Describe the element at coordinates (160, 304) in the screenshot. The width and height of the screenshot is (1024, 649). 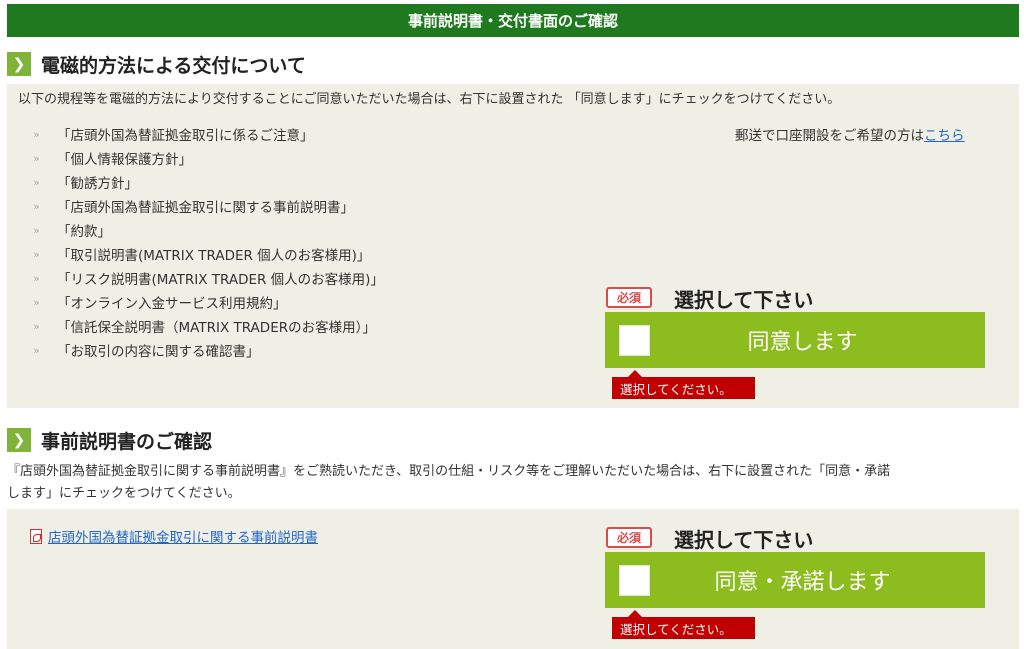
I see `list-item: » 「オンライン入金サービス利用規約」` at that location.